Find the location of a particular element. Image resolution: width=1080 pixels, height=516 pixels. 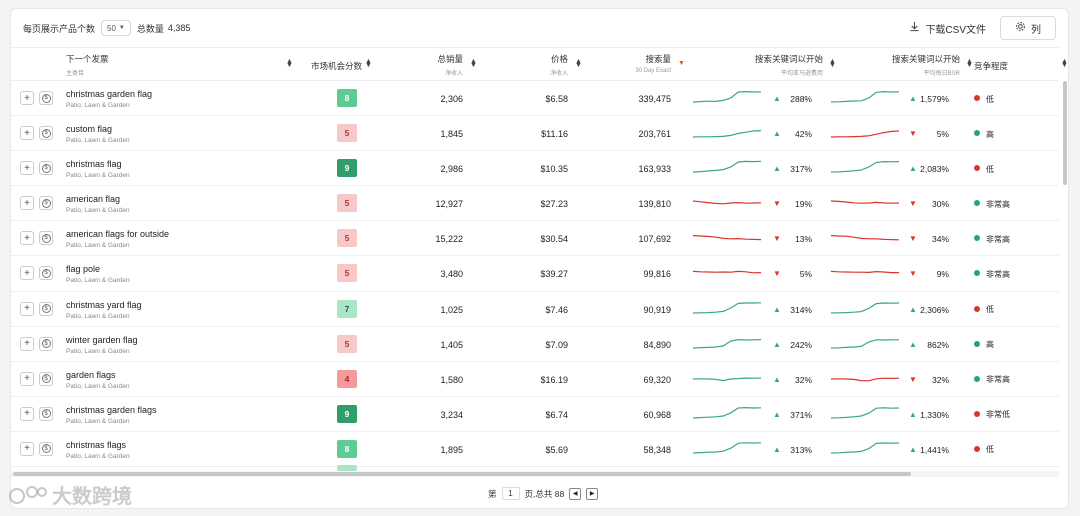

horizontal-scrollbar is located at coordinates (535, 474).